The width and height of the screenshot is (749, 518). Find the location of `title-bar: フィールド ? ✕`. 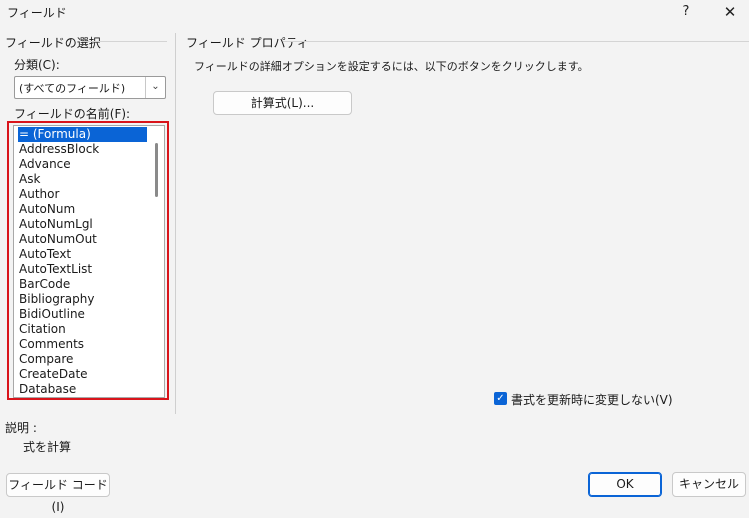

title-bar: フィールド ? ✕ is located at coordinates (374, 12).